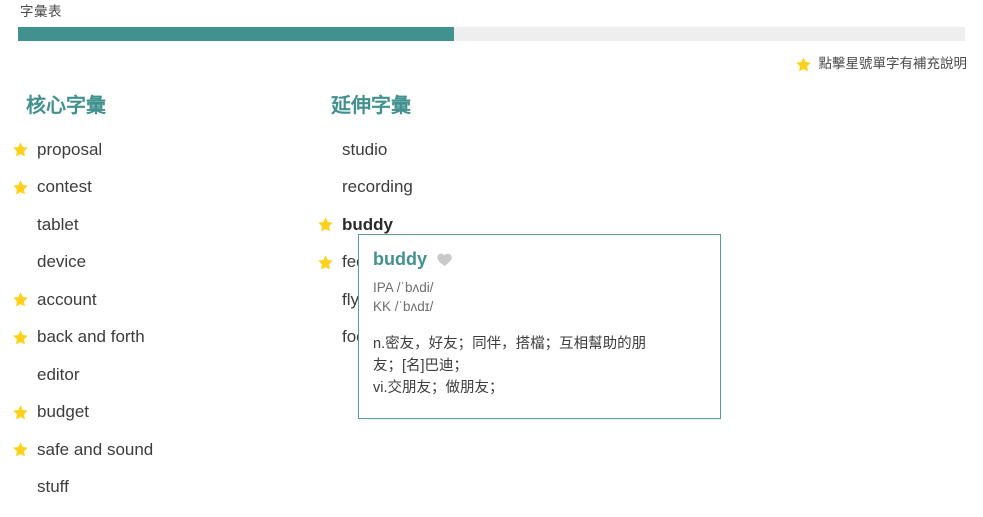  Describe the element at coordinates (41, 11) in the screenshot. I see `page-title: 字彙表` at that location.